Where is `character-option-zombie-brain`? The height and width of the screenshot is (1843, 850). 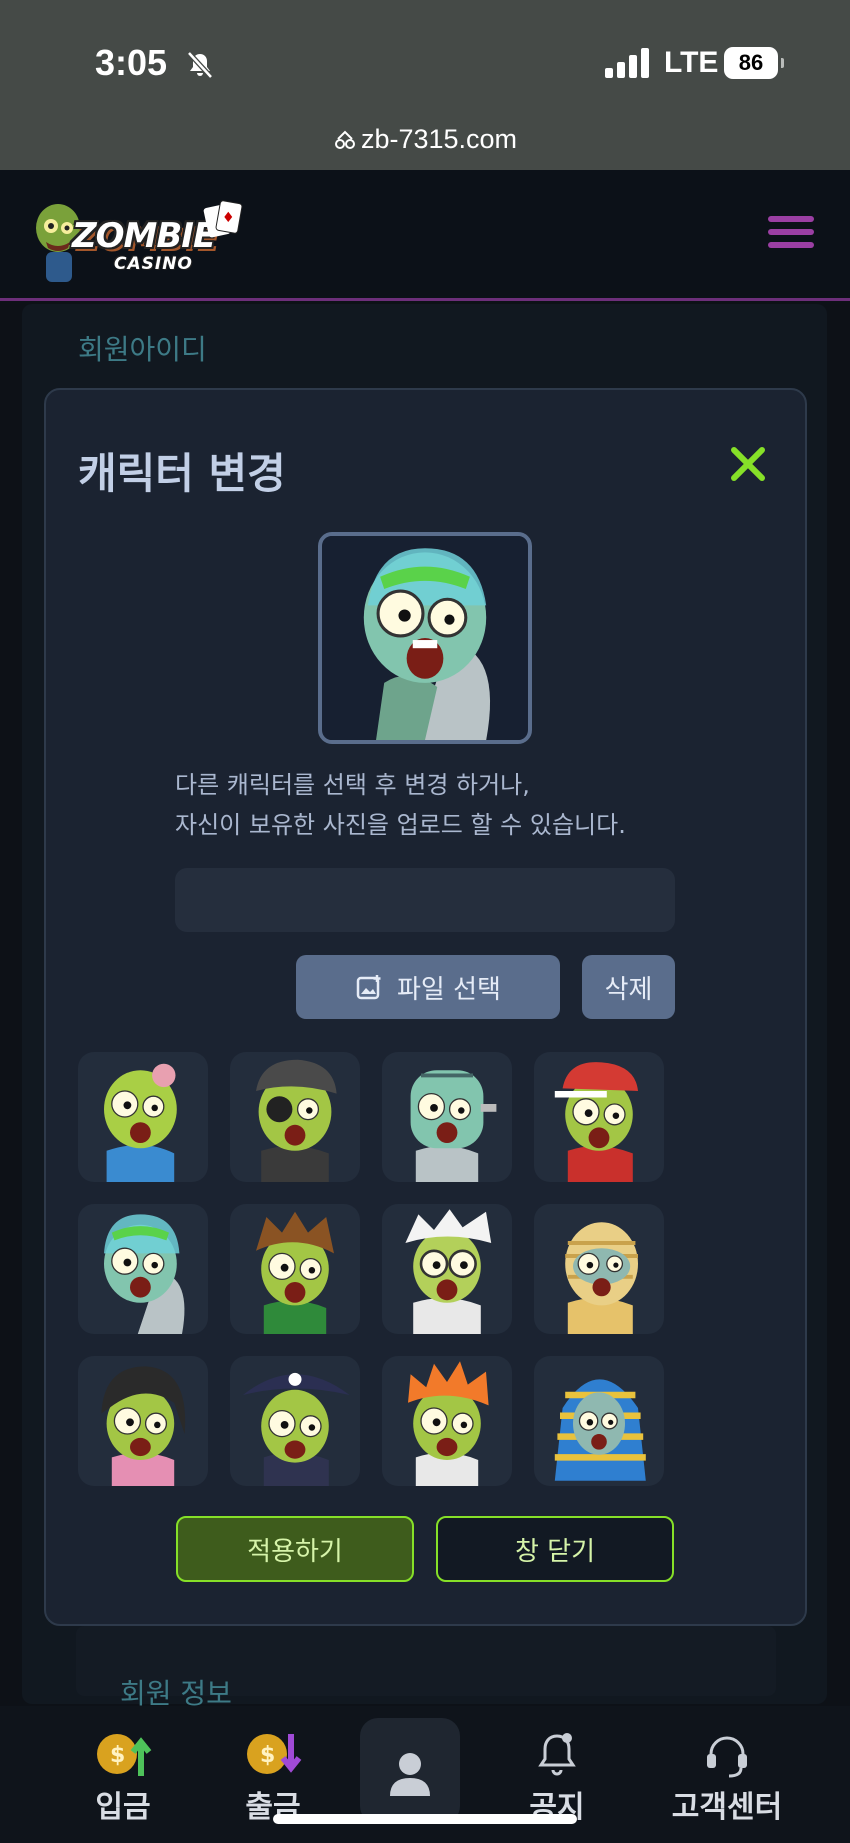
character-option-zombie-brain is located at coordinates (143, 1117).